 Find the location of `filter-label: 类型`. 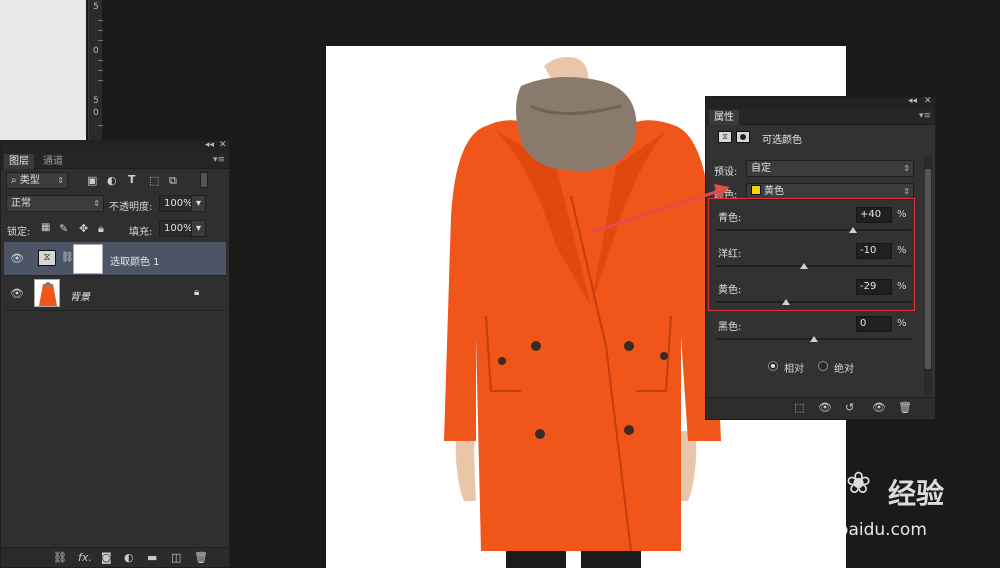

filter-label: 类型 is located at coordinates (29, 180).